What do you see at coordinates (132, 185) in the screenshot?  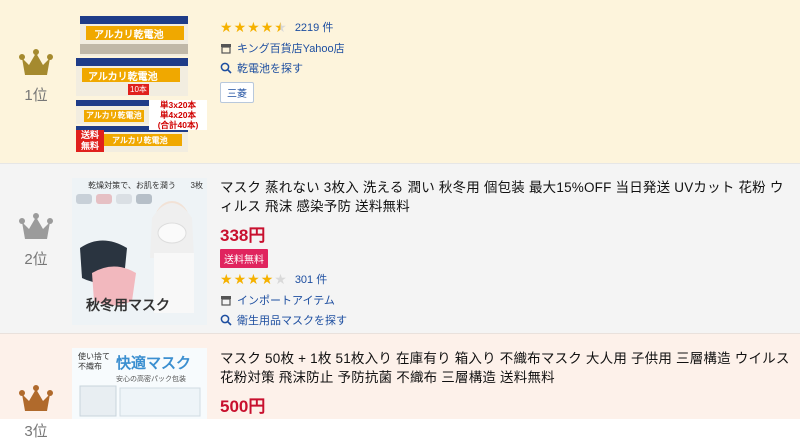 I see `mask-top-banner: 乾燥対策で、お肌を潤う` at bounding box center [132, 185].